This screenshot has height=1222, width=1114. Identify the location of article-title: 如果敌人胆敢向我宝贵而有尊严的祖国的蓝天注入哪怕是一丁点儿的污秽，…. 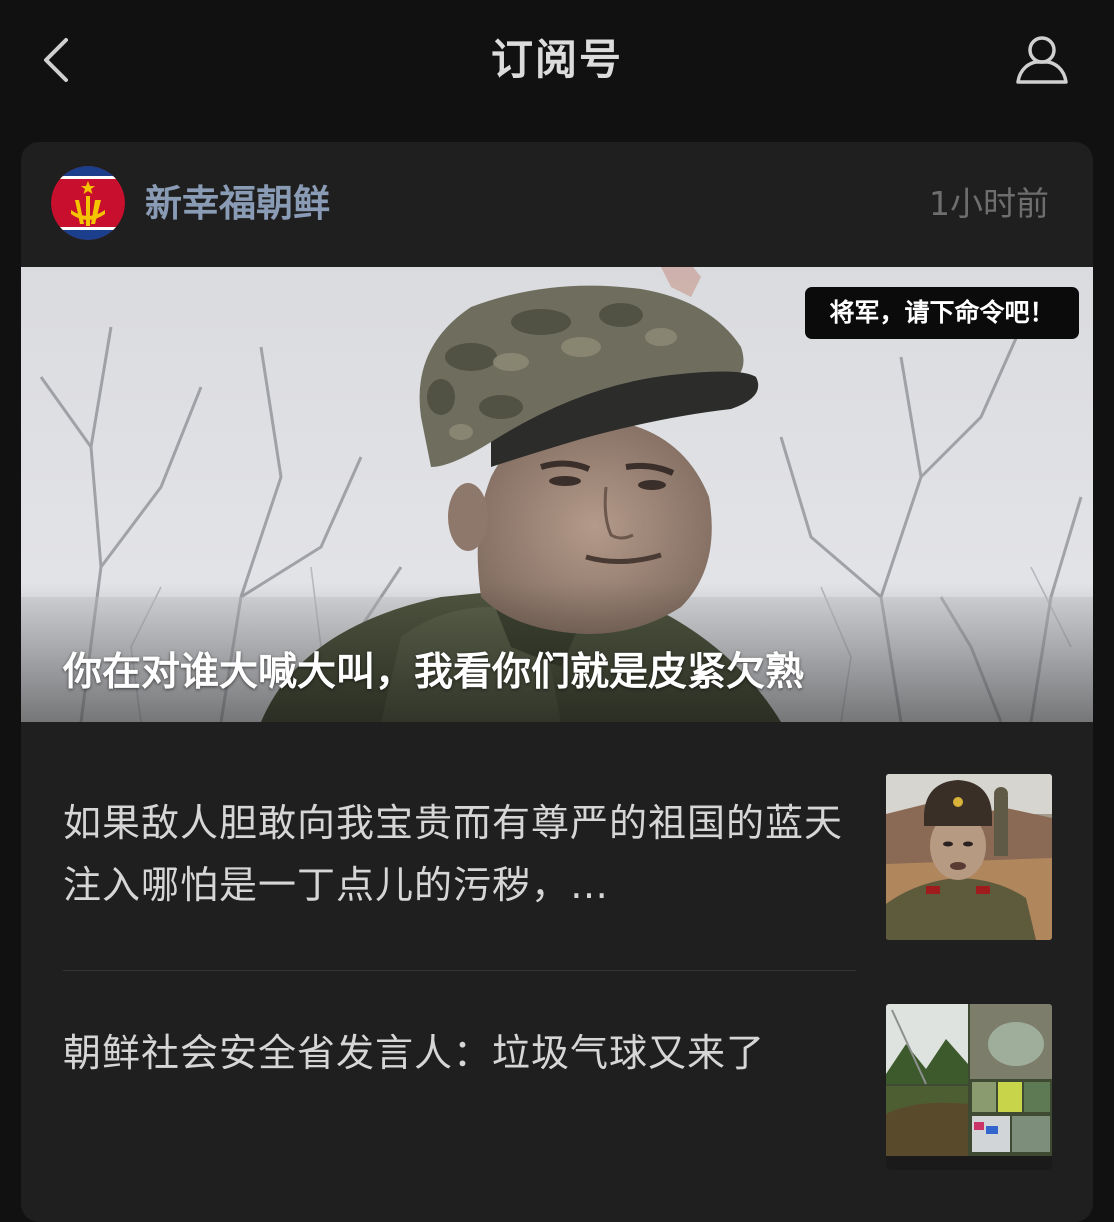
(453, 854).